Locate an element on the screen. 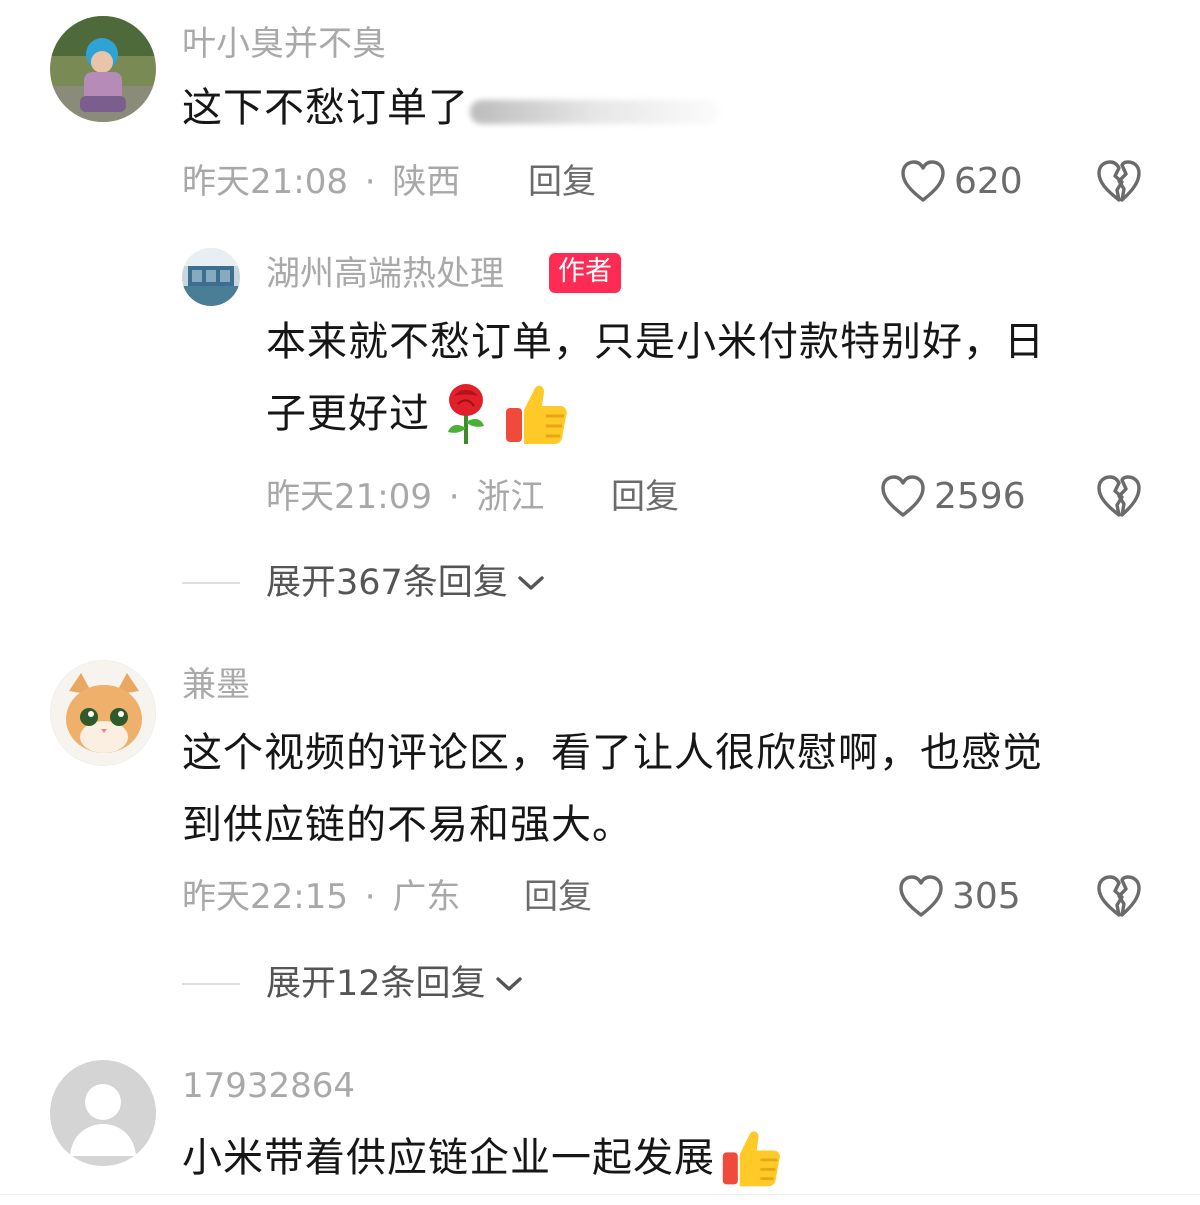 Image resolution: width=1200 pixels, height=1205 pixels. like-button: 620 is located at coordinates (961, 182).